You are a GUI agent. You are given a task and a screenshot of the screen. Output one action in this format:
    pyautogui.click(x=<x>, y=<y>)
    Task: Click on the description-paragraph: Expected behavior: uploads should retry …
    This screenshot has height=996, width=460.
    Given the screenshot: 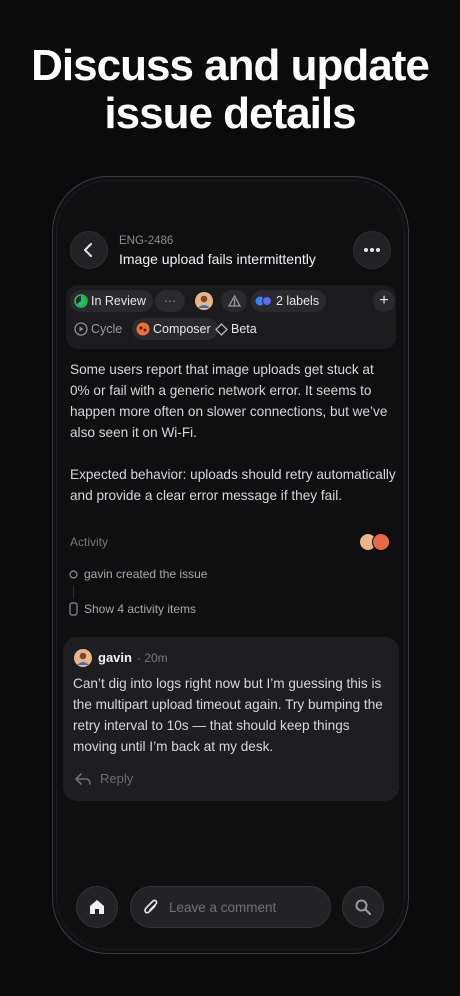 What is the action you would take?
    pyautogui.click(x=233, y=485)
    